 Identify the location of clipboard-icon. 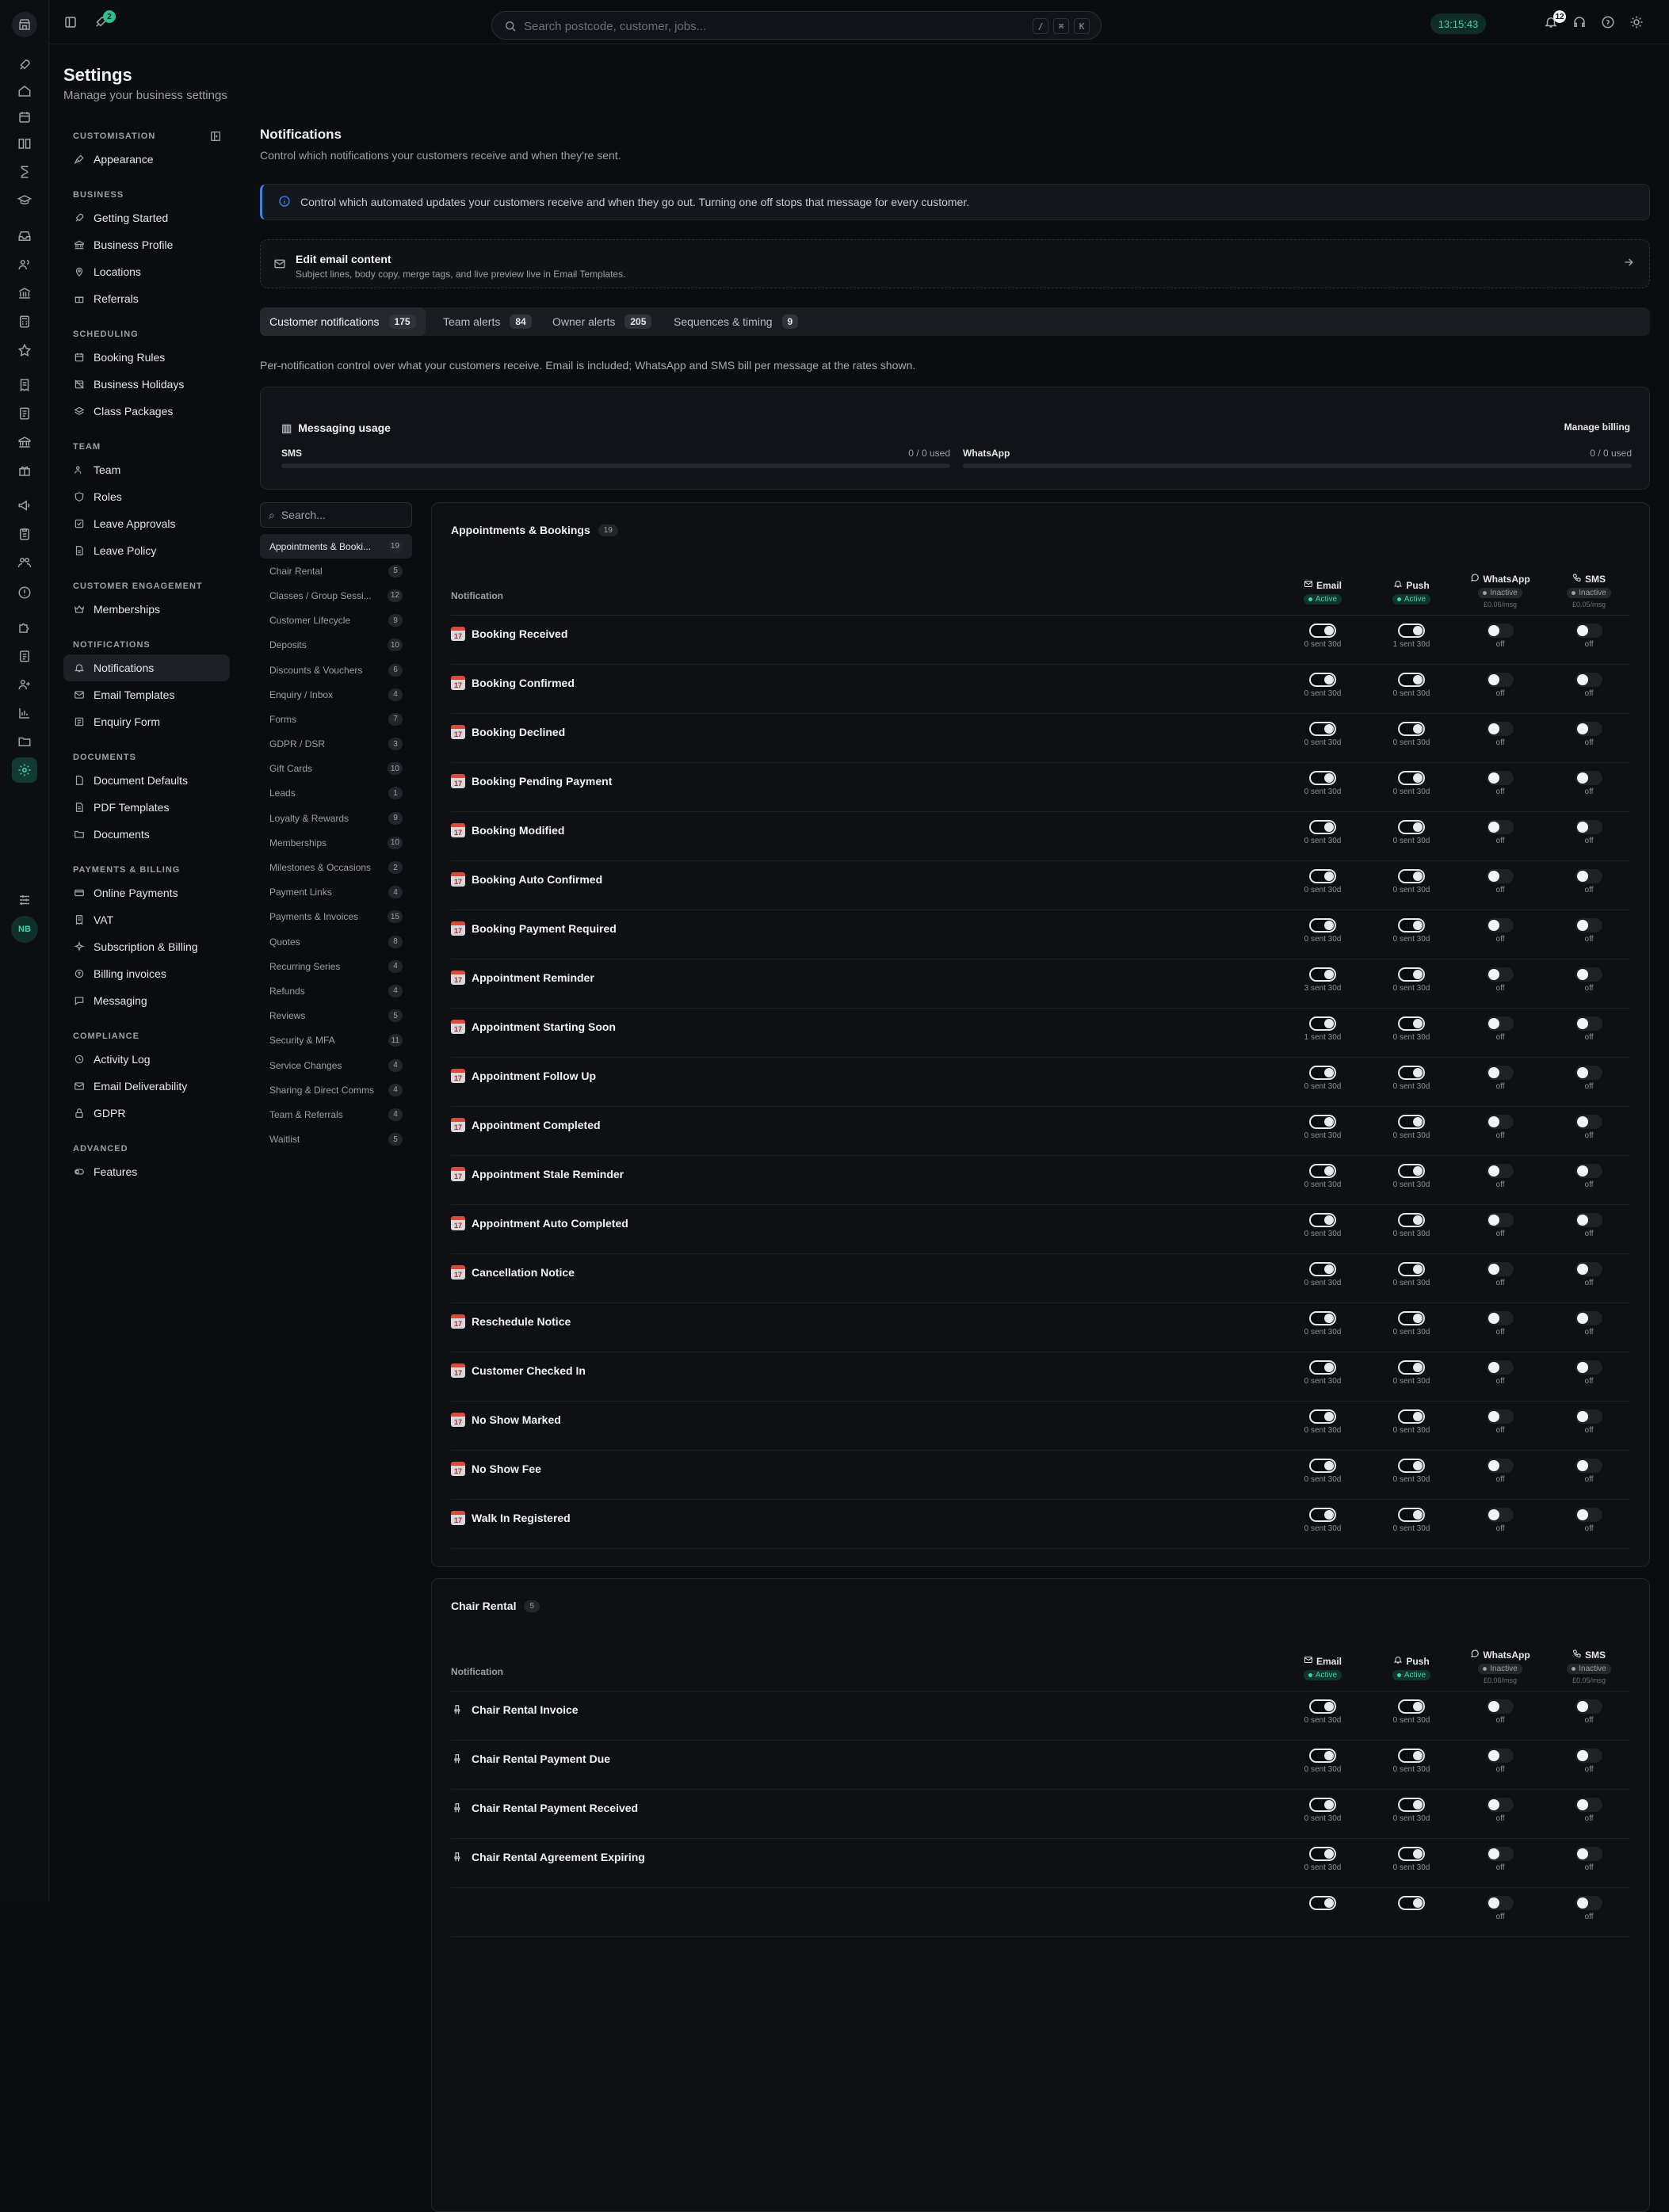
(24, 533).